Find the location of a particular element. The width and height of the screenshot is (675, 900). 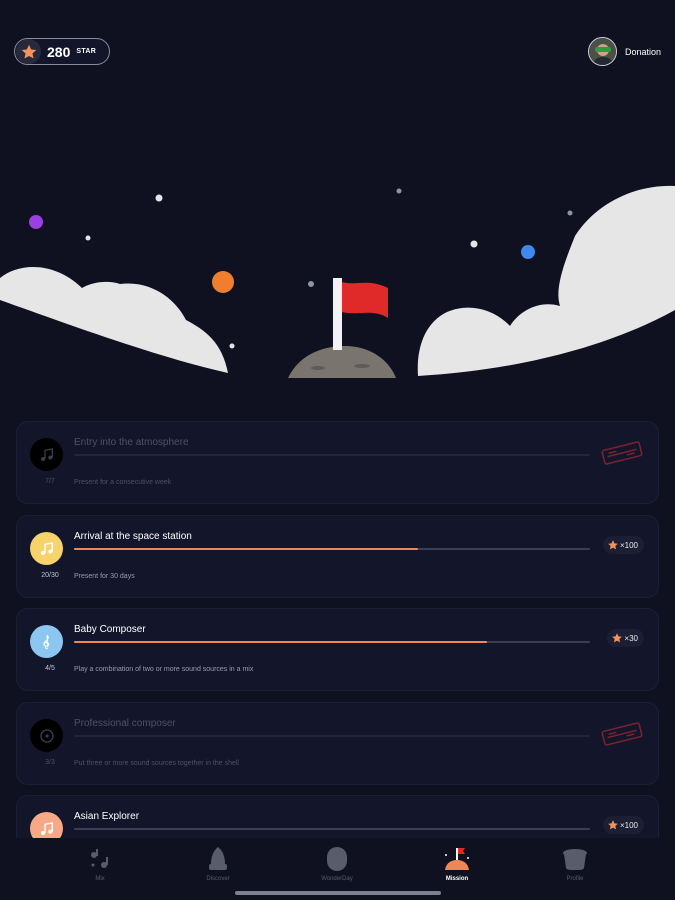

reward-badge: ×30 is located at coordinates (625, 638).